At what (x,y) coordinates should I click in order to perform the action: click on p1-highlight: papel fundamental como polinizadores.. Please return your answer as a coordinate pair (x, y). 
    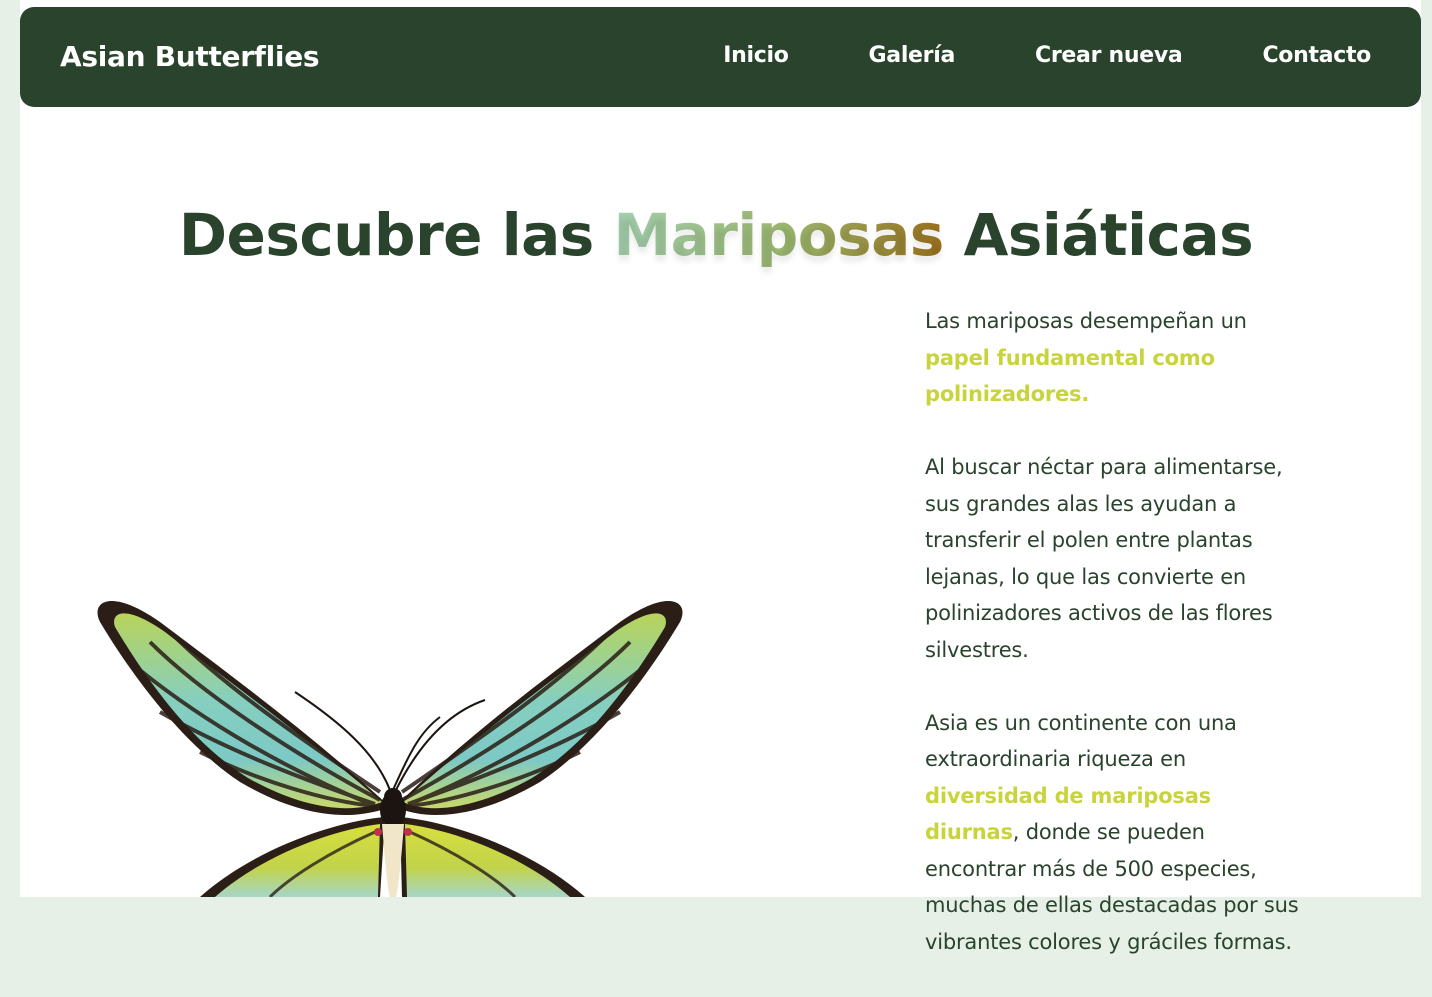
    Looking at the image, I should click on (1070, 376).